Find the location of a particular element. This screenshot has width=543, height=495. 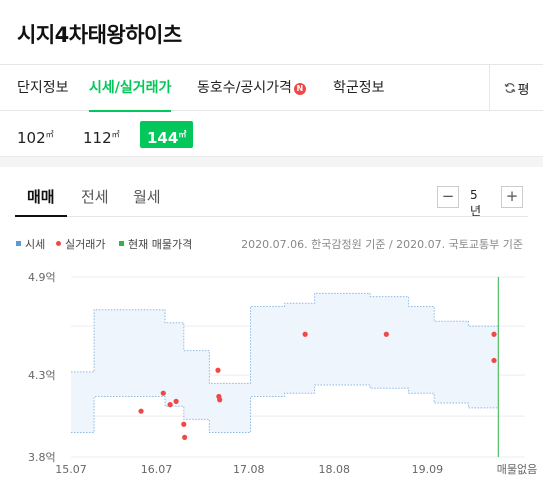

x-tick-label: 19.09 is located at coordinates (428, 469).